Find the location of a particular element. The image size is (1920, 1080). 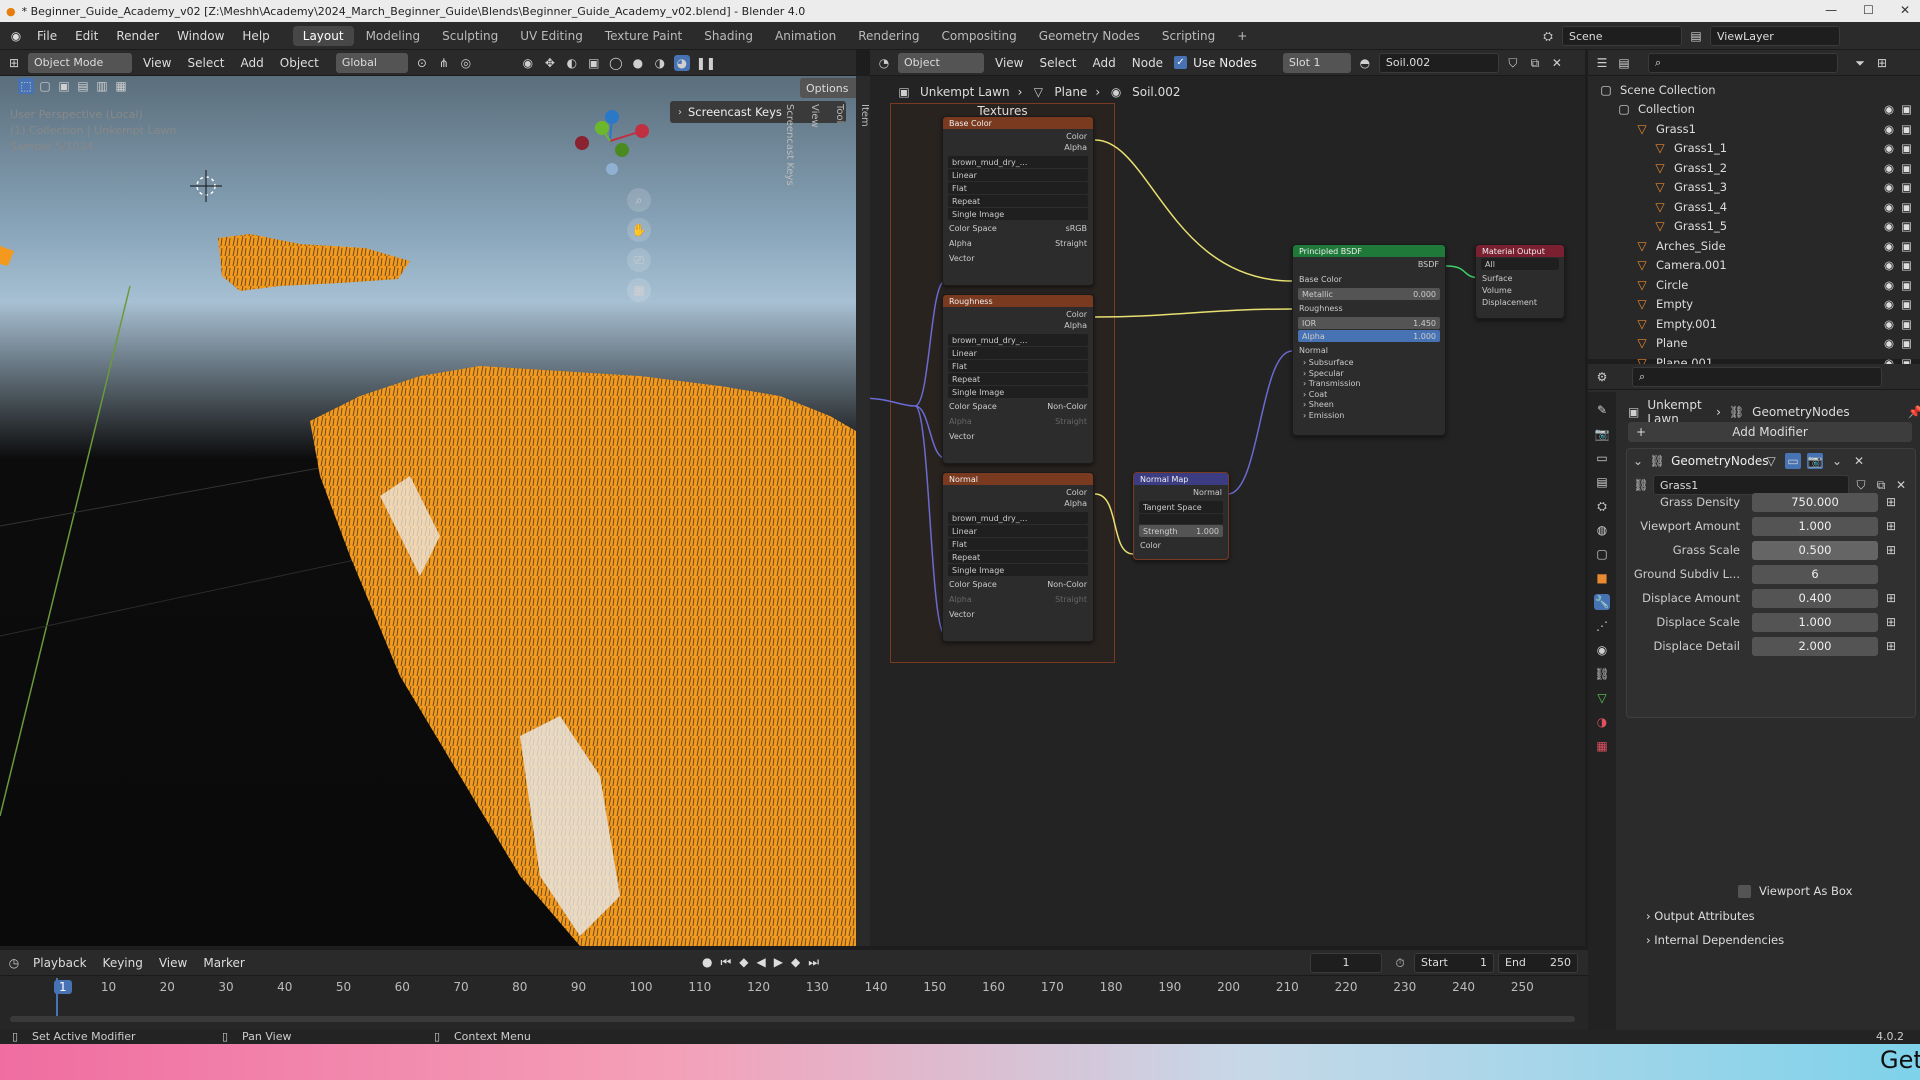

material-sphere-icon: ◓ is located at coordinates (1365, 63).